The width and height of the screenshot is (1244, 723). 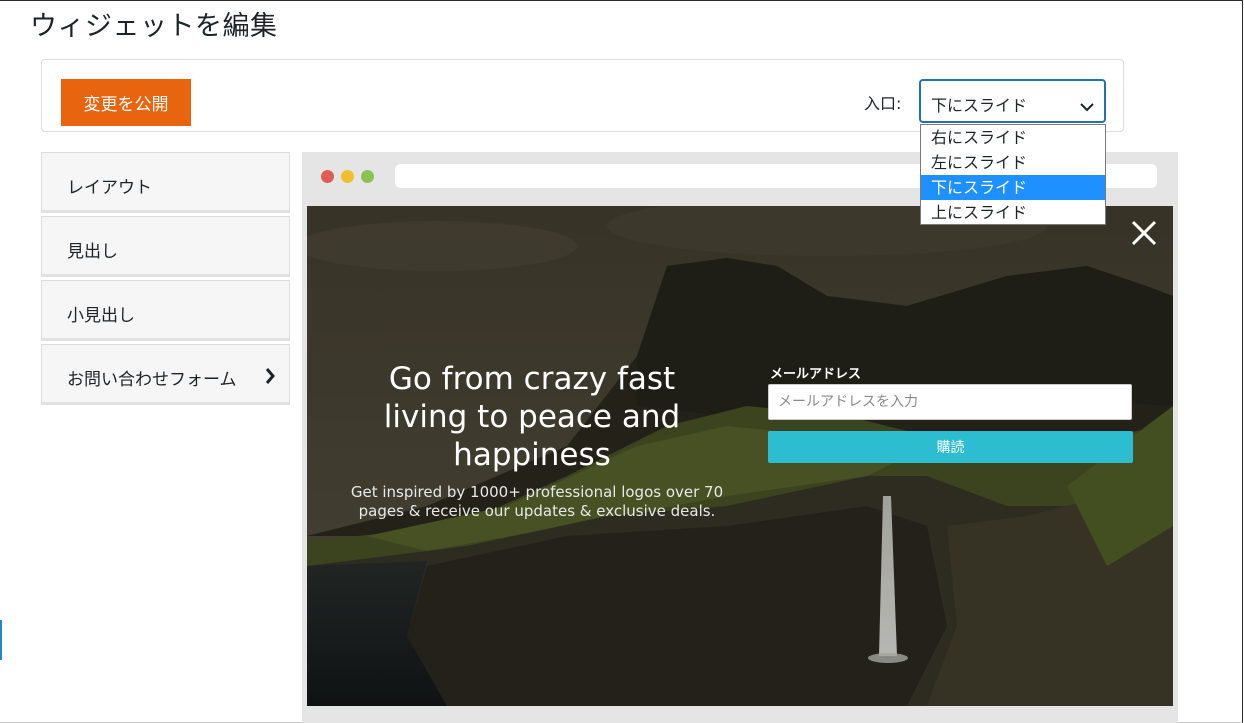 I want to click on subscribe-button: 購読, so click(x=950, y=447).